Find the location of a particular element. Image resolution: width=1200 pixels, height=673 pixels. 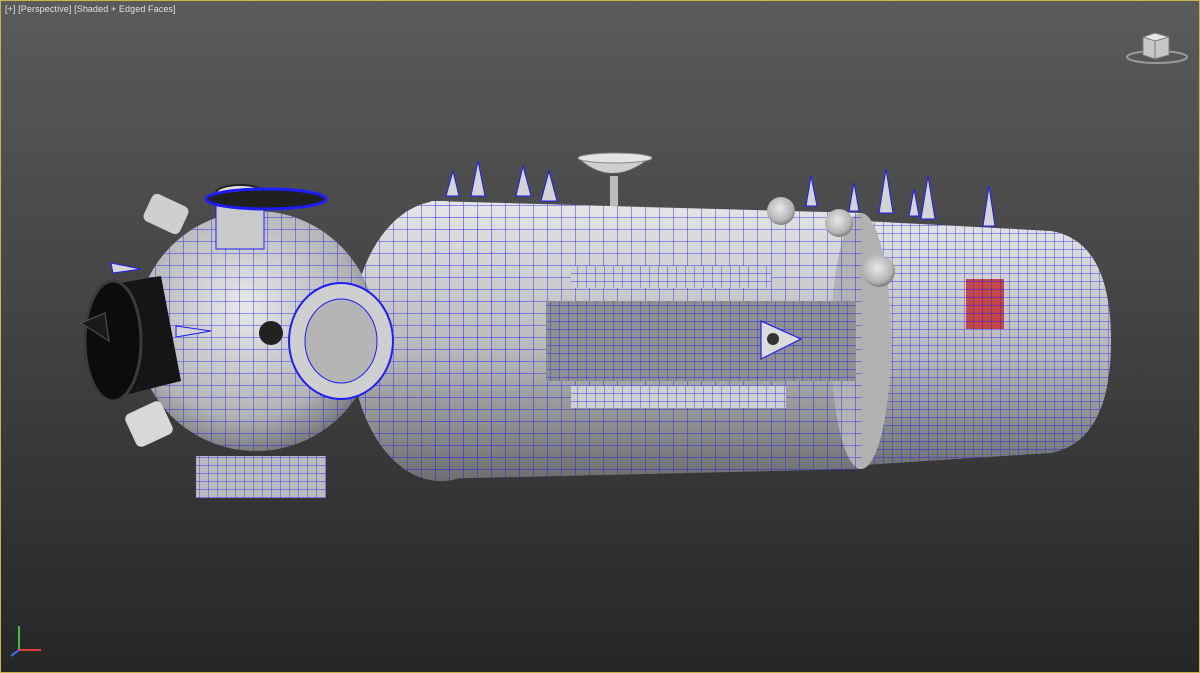

spherical-node is located at coordinates (236, 341).